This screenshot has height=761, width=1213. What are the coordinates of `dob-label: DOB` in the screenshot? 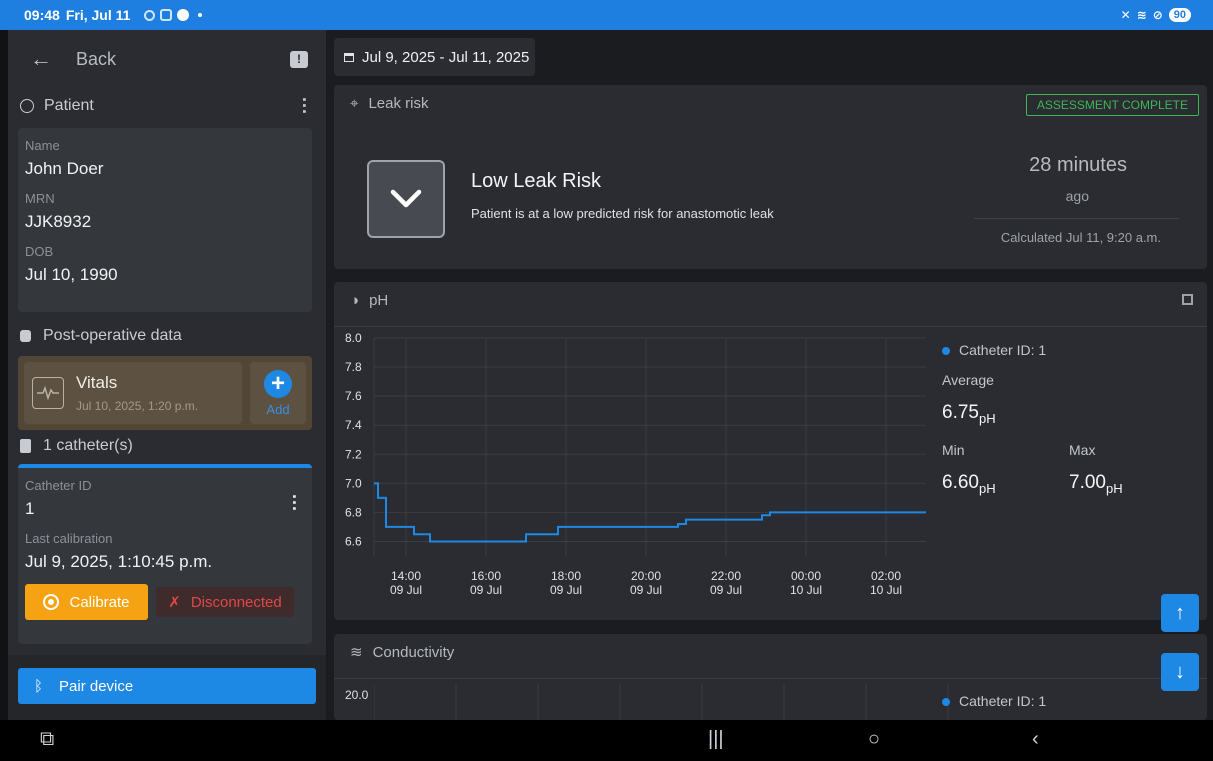 It's located at (39, 251).